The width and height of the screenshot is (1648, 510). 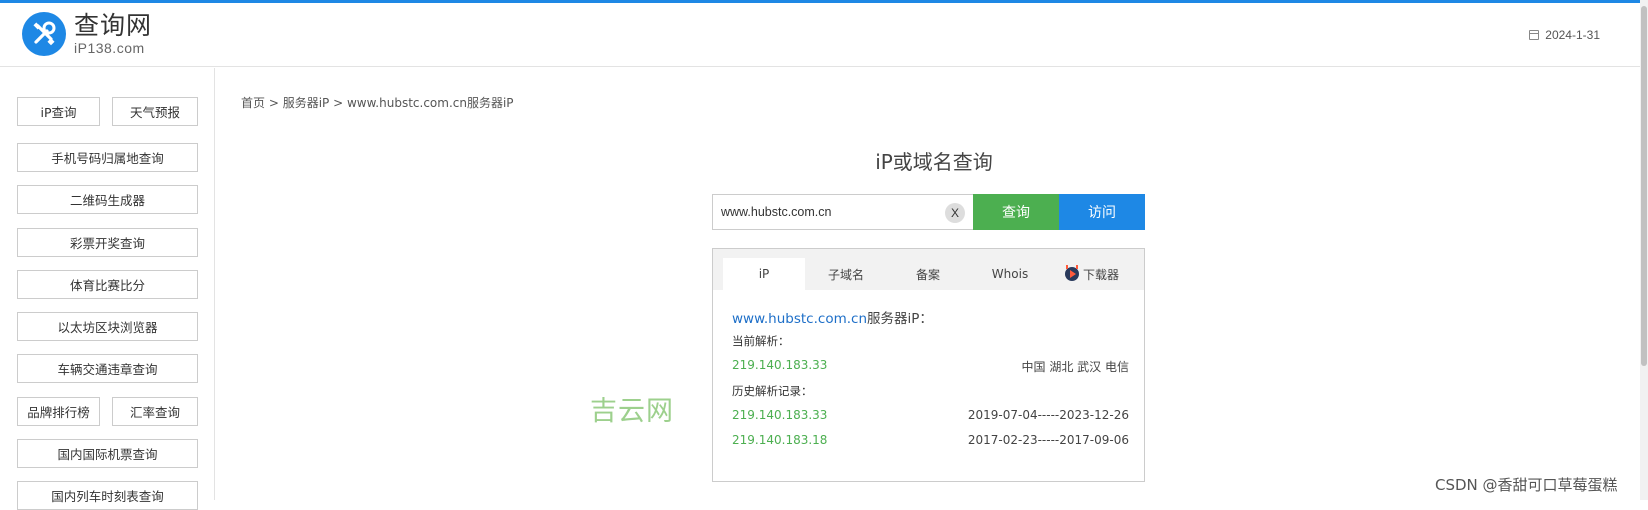 I want to click on watermark-author: CSDN @香甜可口草莓蛋糕, so click(x=1526, y=485).